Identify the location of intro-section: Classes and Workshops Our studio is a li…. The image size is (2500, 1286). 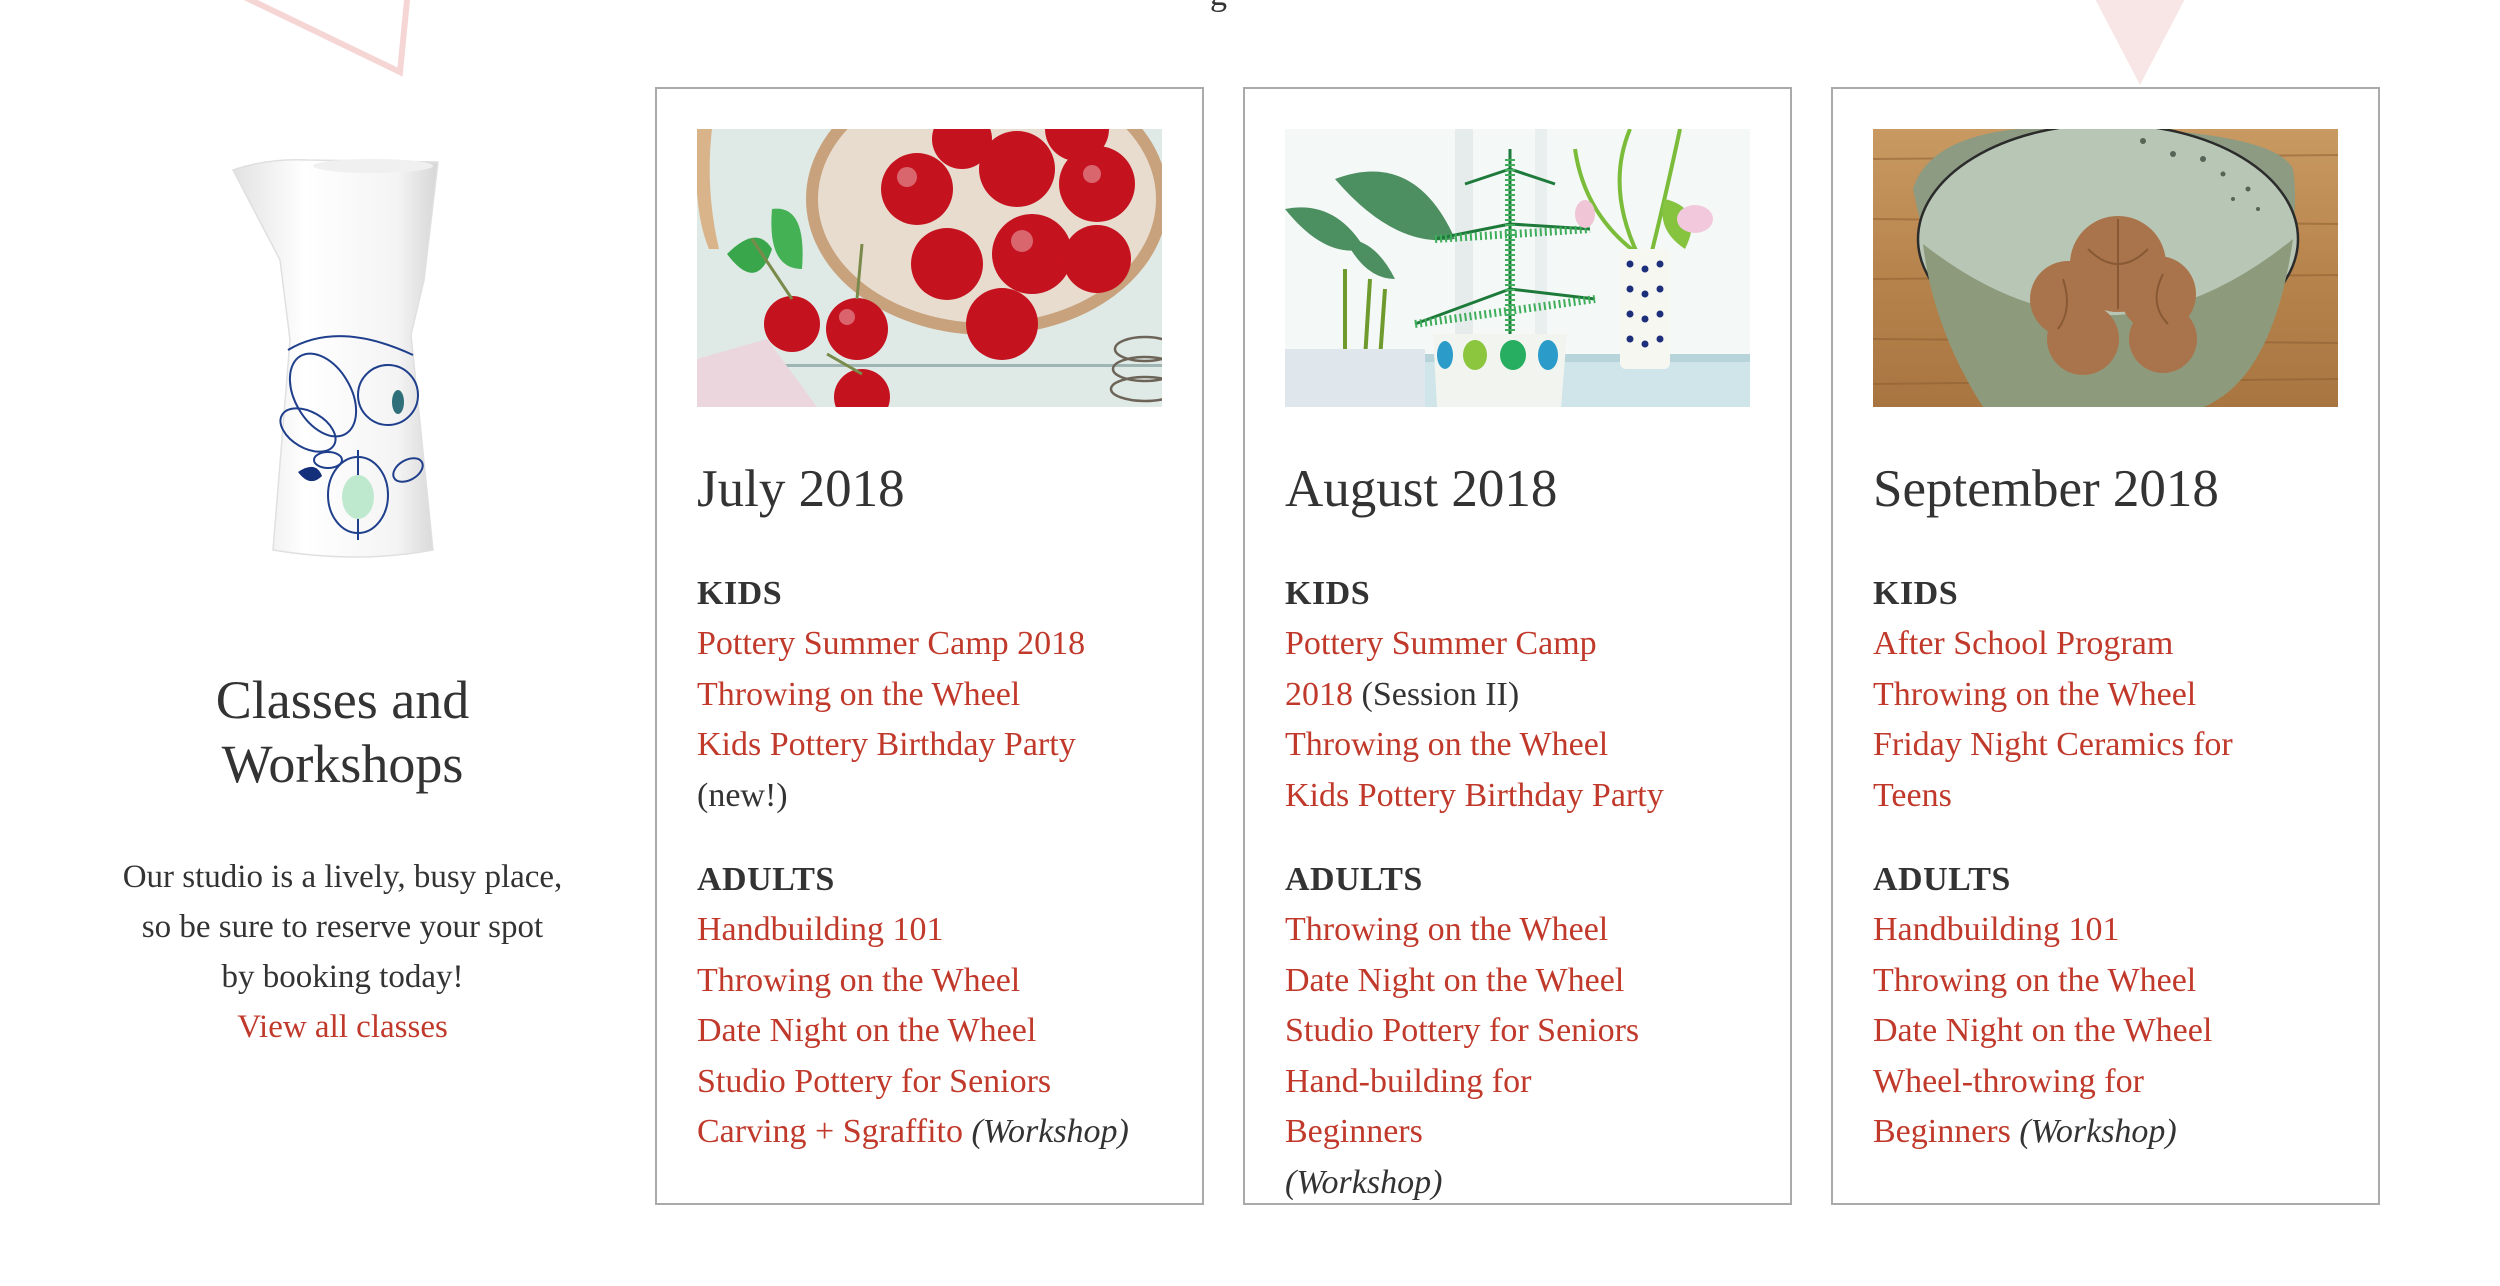
(342, 601).